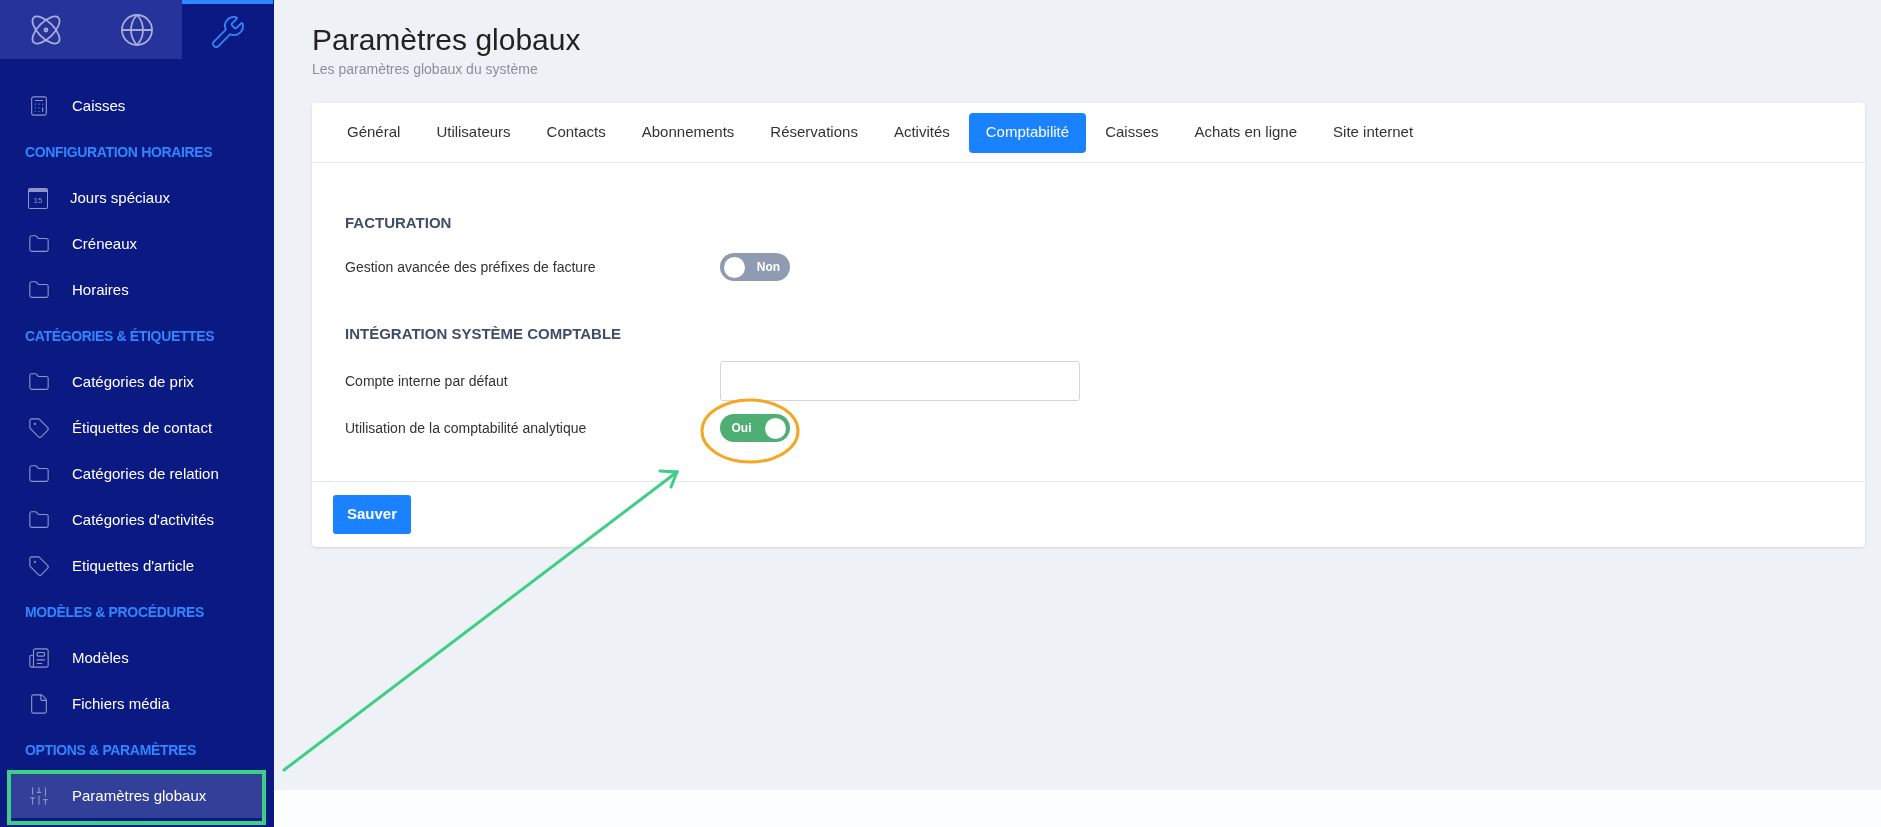 This screenshot has width=1881, height=827. Describe the element at coordinates (39, 796) in the screenshot. I see `sliders-icon` at that location.